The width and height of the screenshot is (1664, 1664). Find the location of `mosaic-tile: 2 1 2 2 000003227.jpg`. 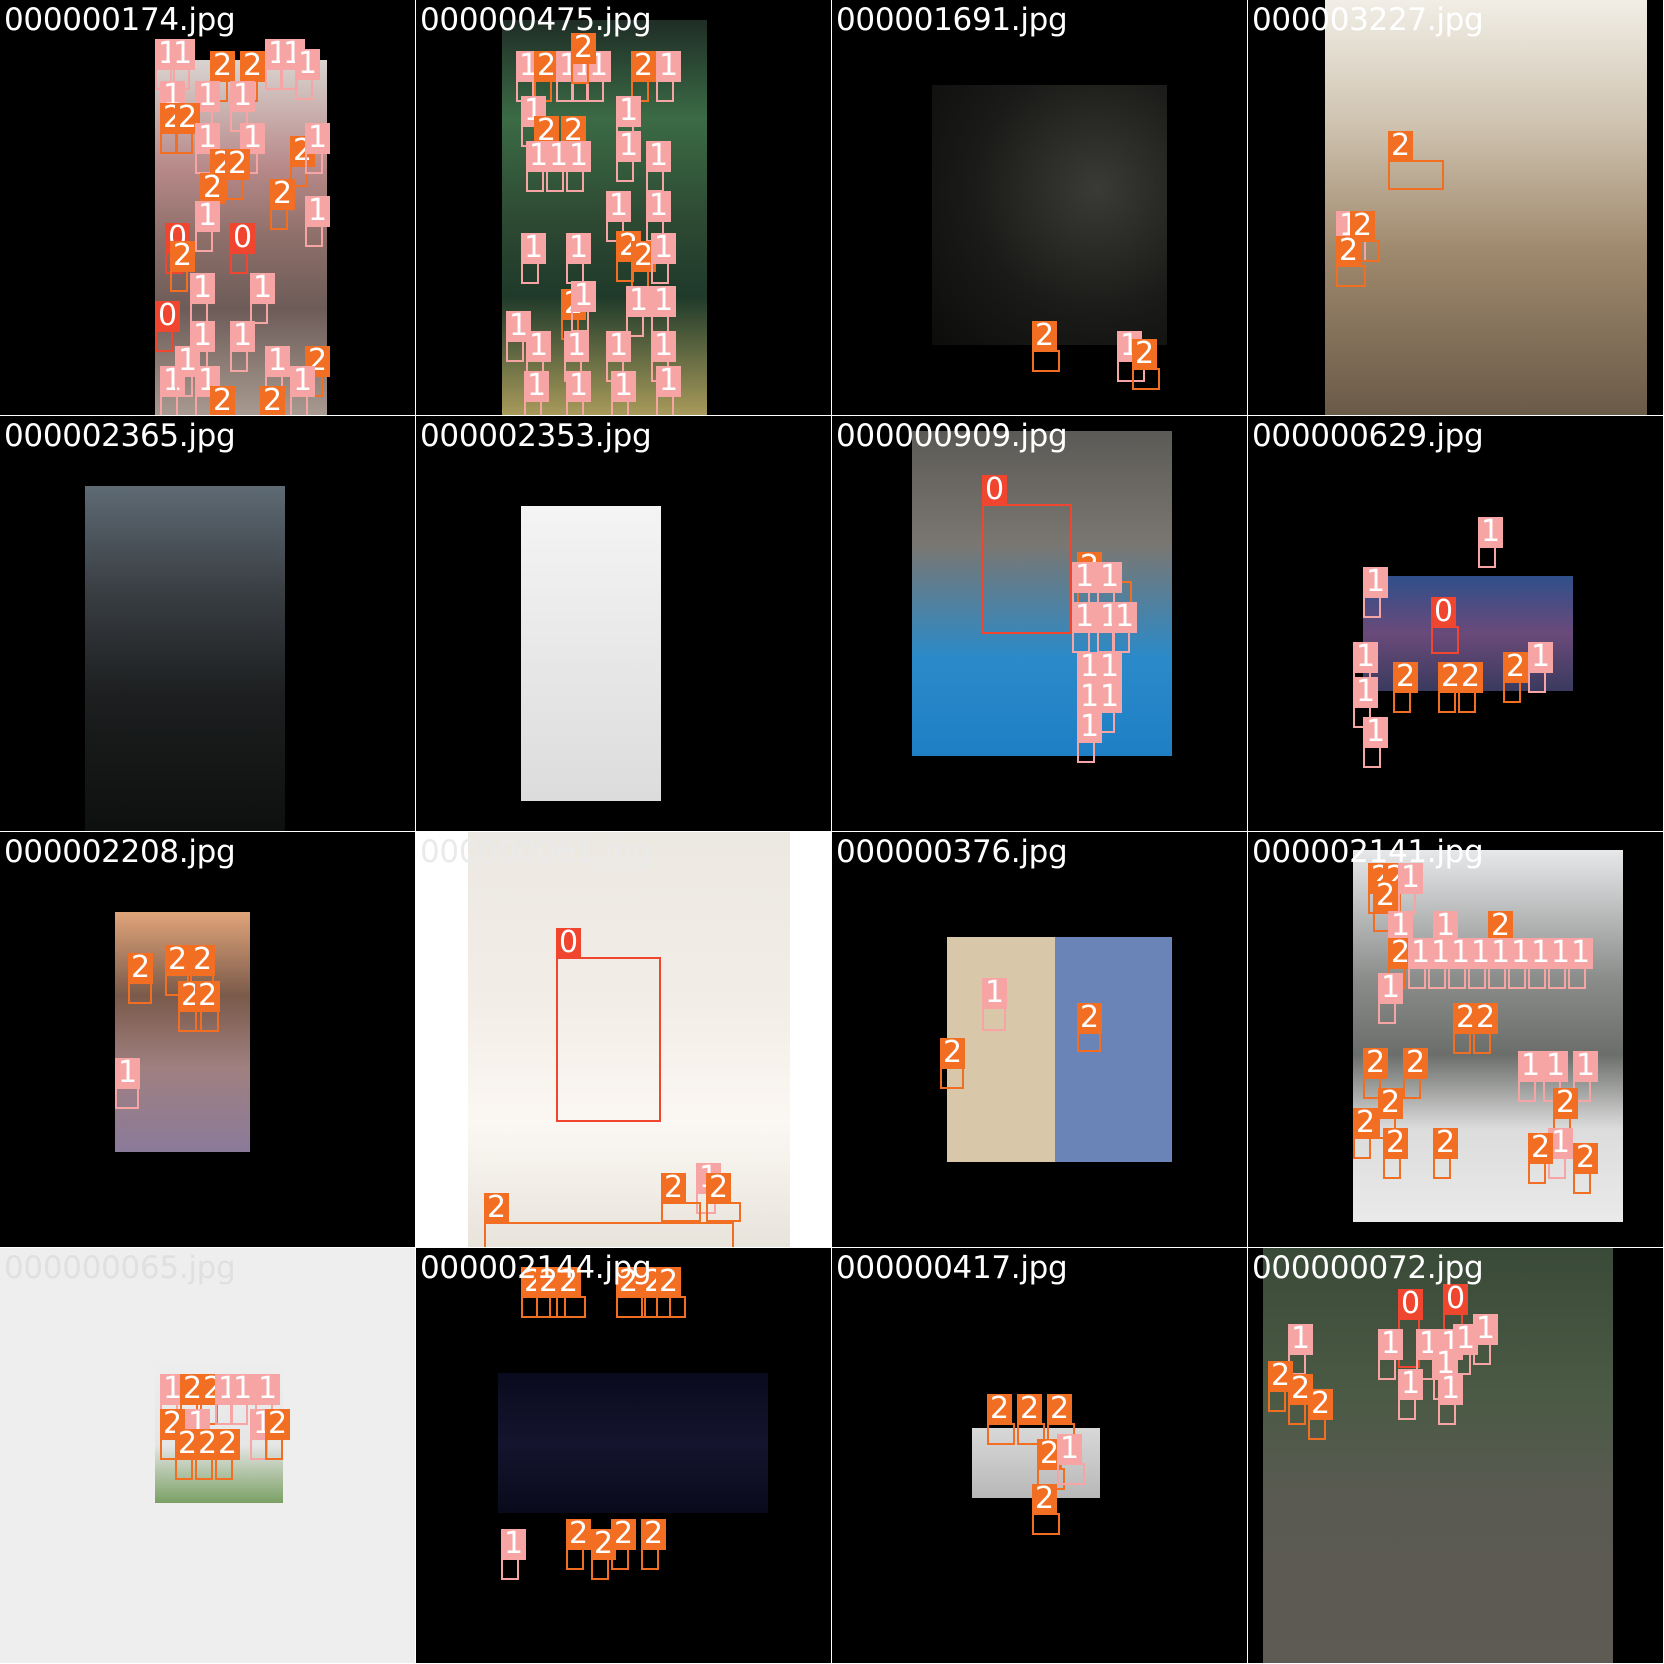

mosaic-tile: 2 1 2 2 000003227.jpg is located at coordinates (1455, 207).